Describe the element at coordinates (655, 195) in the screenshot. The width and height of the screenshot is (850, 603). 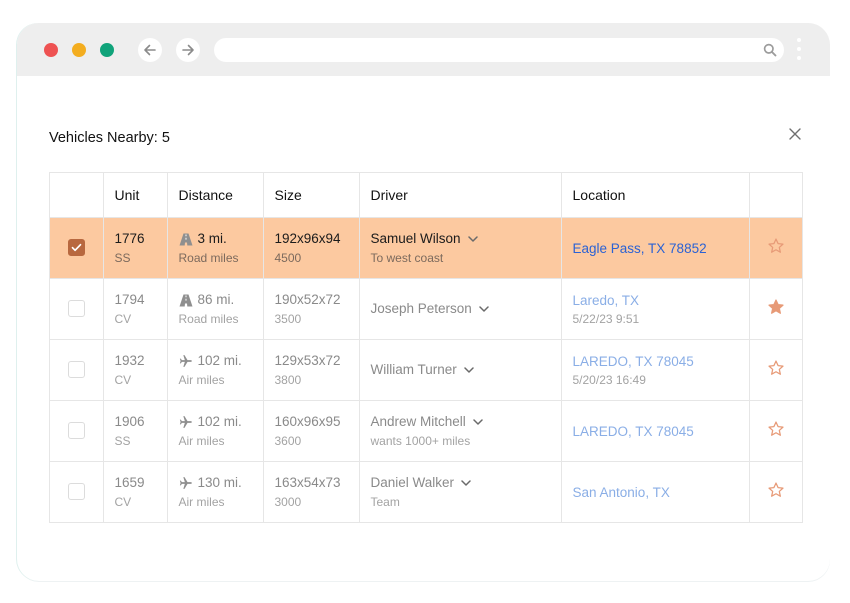
I see `header-location: Location` at that location.